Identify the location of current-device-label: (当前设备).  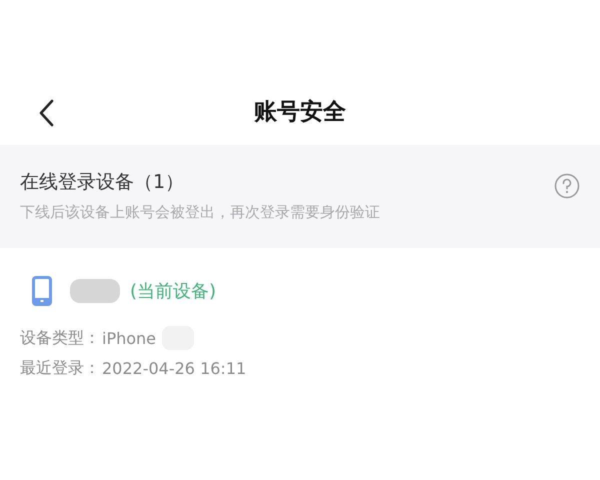
(173, 291).